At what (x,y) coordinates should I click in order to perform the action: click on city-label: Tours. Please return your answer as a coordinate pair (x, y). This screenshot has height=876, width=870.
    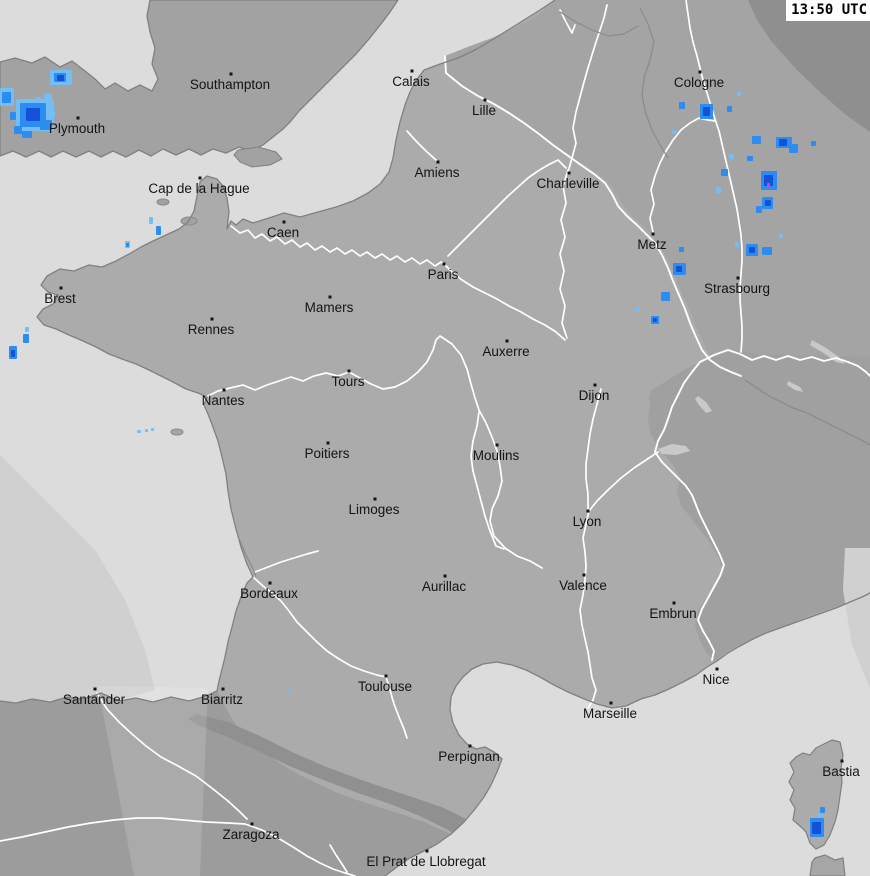
    Looking at the image, I should click on (347, 381).